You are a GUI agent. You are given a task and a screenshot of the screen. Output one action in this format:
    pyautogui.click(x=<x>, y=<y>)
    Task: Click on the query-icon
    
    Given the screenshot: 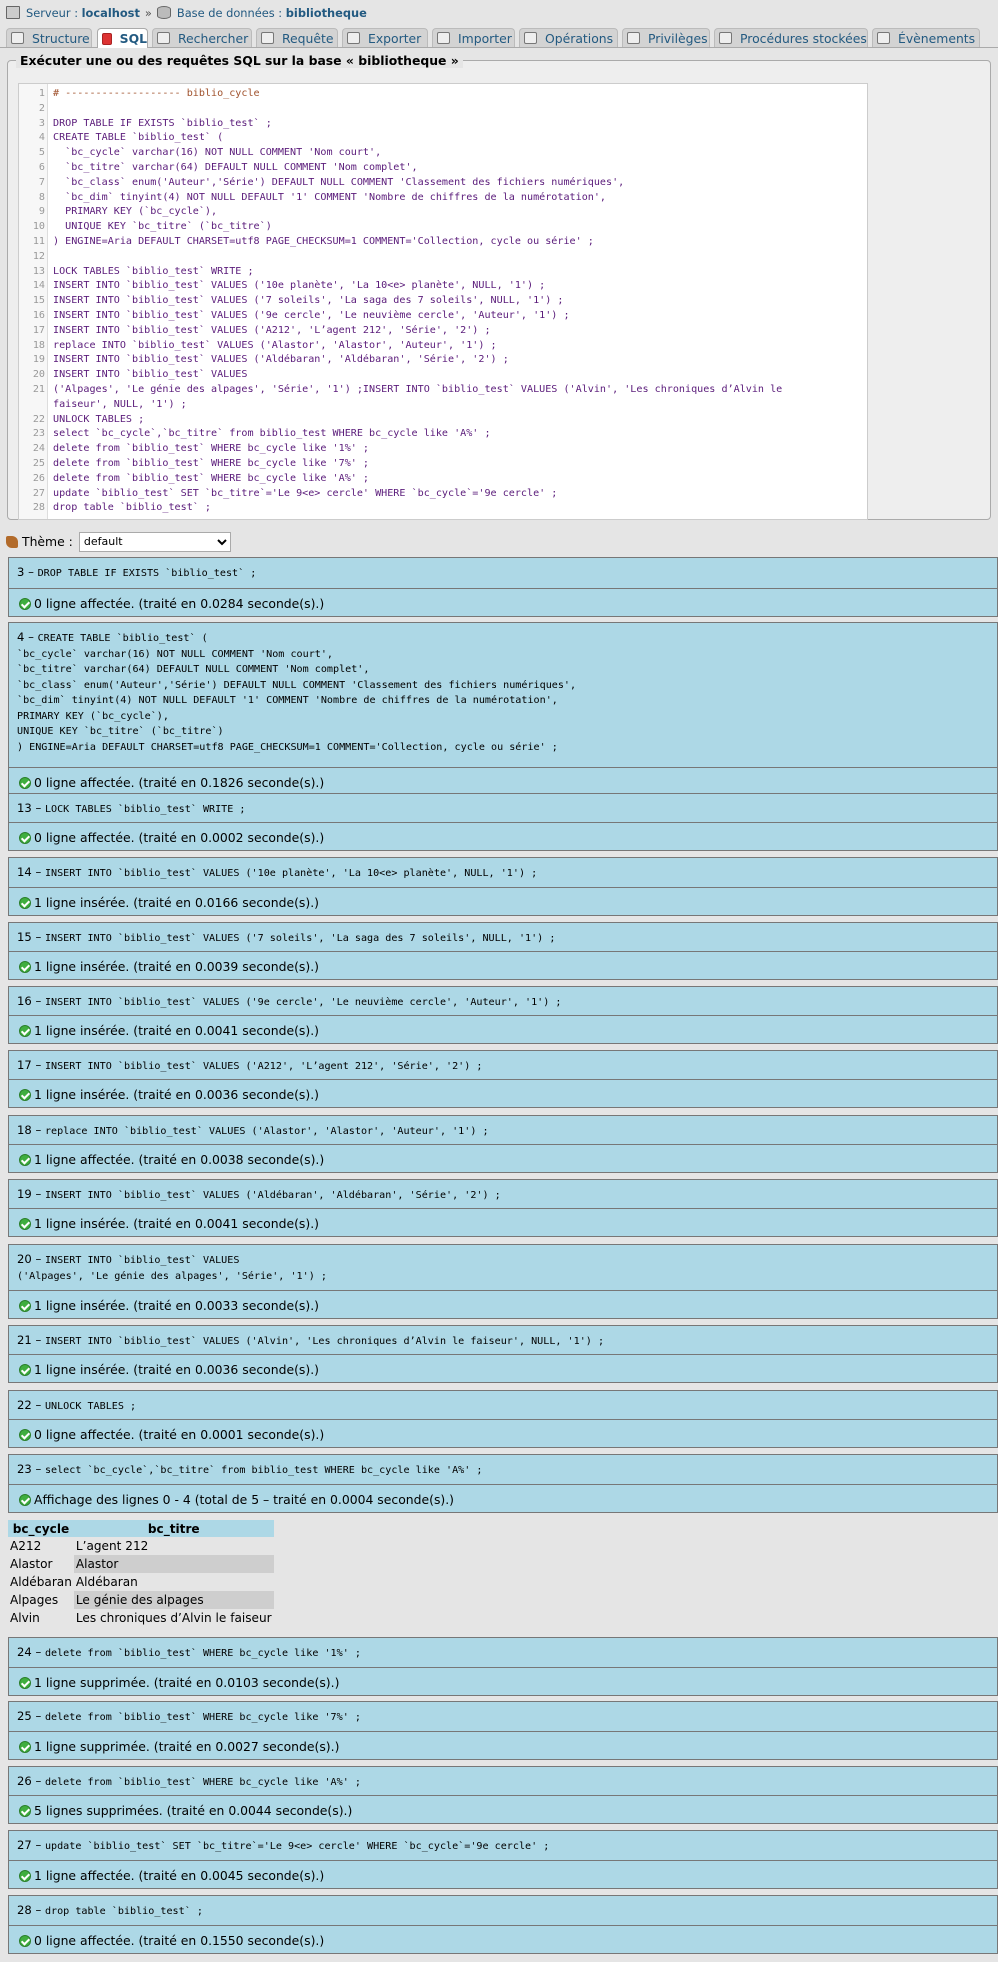 What is the action you would take?
    pyautogui.click(x=267, y=38)
    